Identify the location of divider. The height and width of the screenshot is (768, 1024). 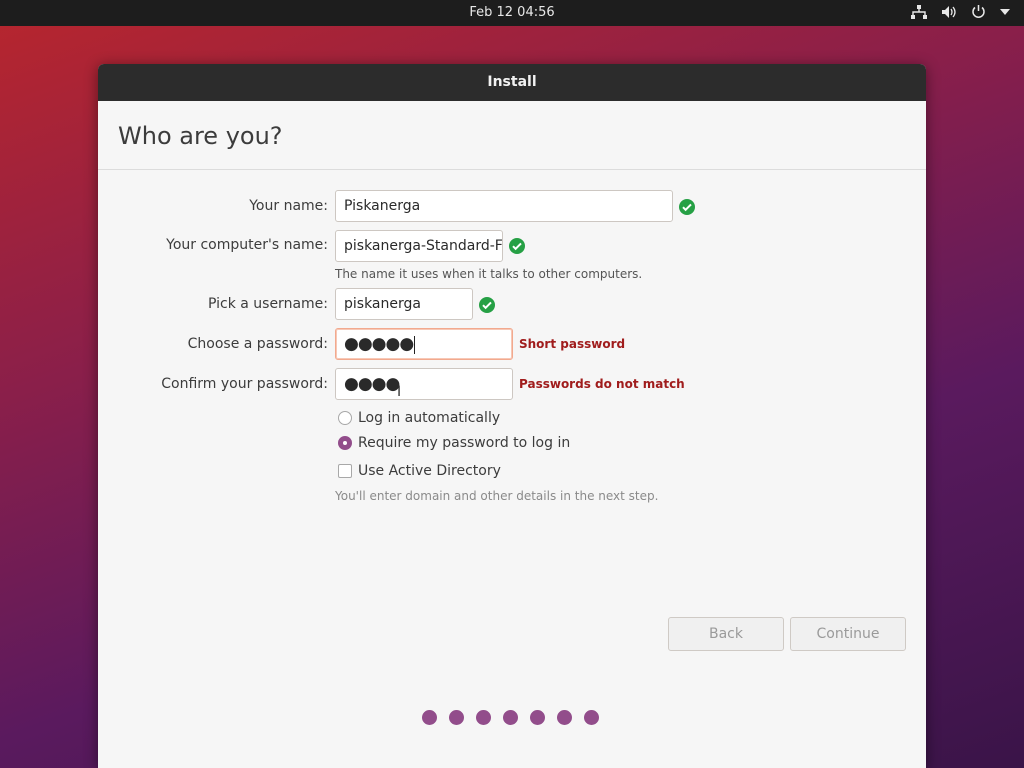
(512, 169).